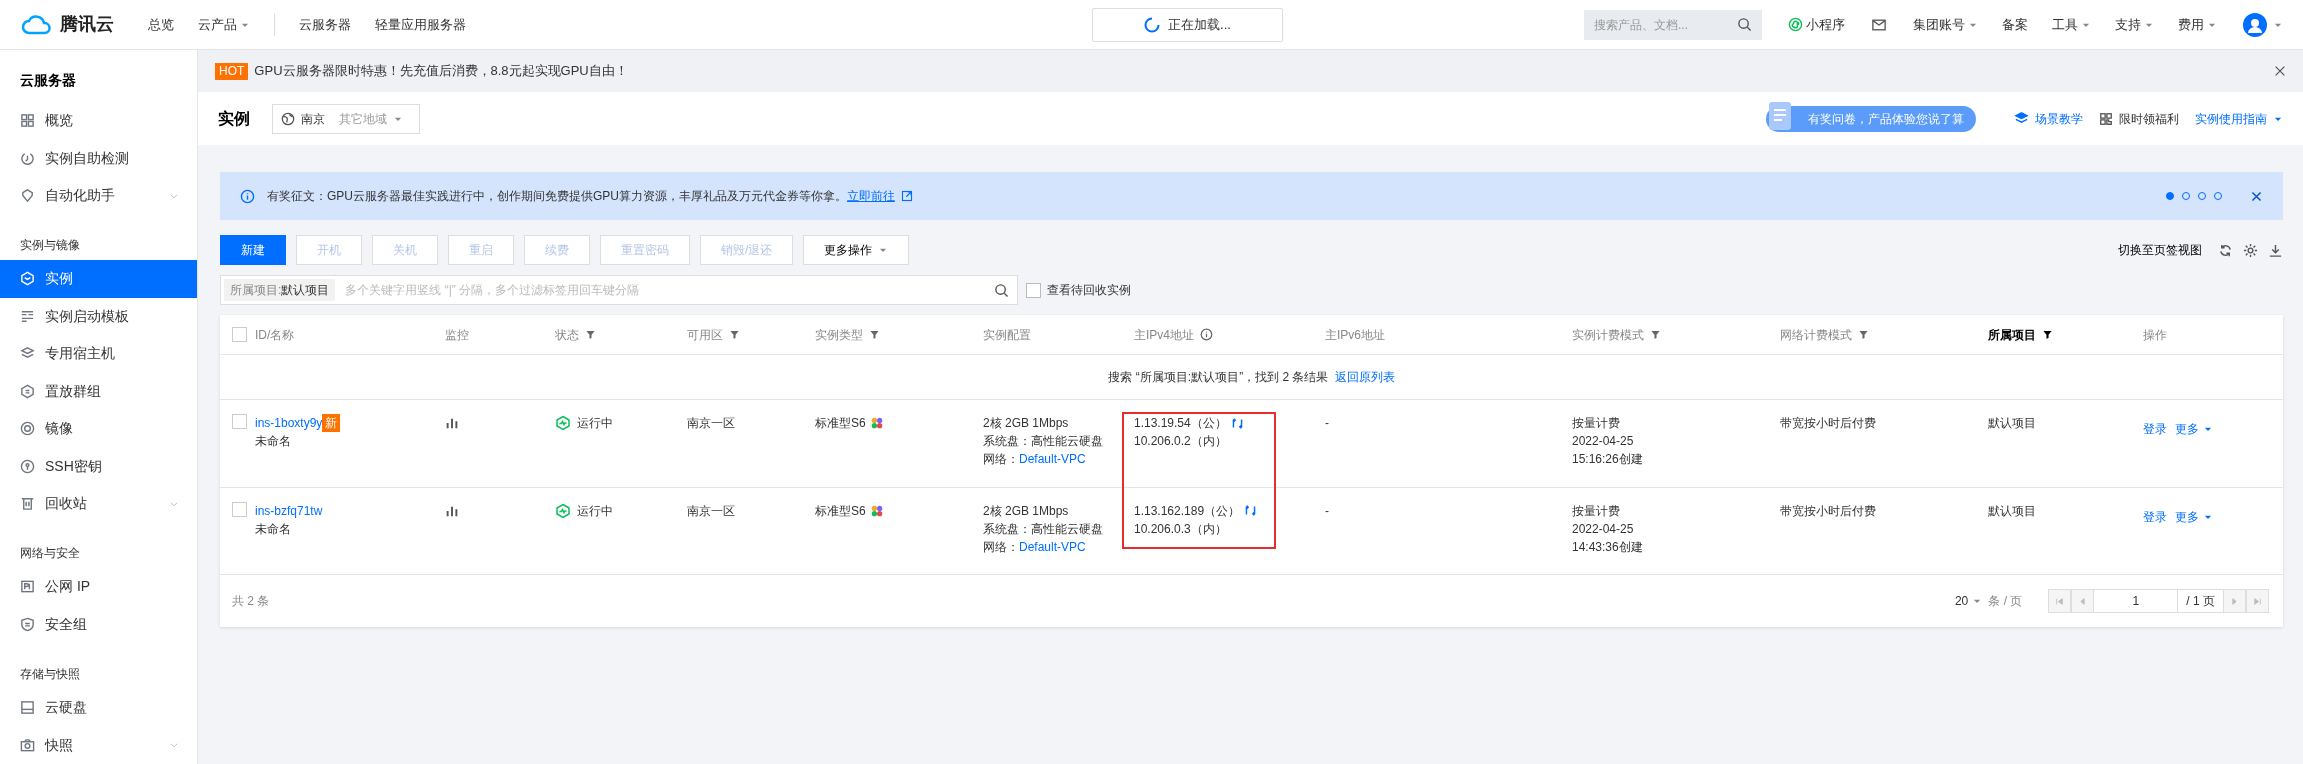 This screenshot has height=764, width=2303. Describe the element at coordinates (1364, 377) in the screenshot. I see `back-to-list-link: 返回原列表` at that location.